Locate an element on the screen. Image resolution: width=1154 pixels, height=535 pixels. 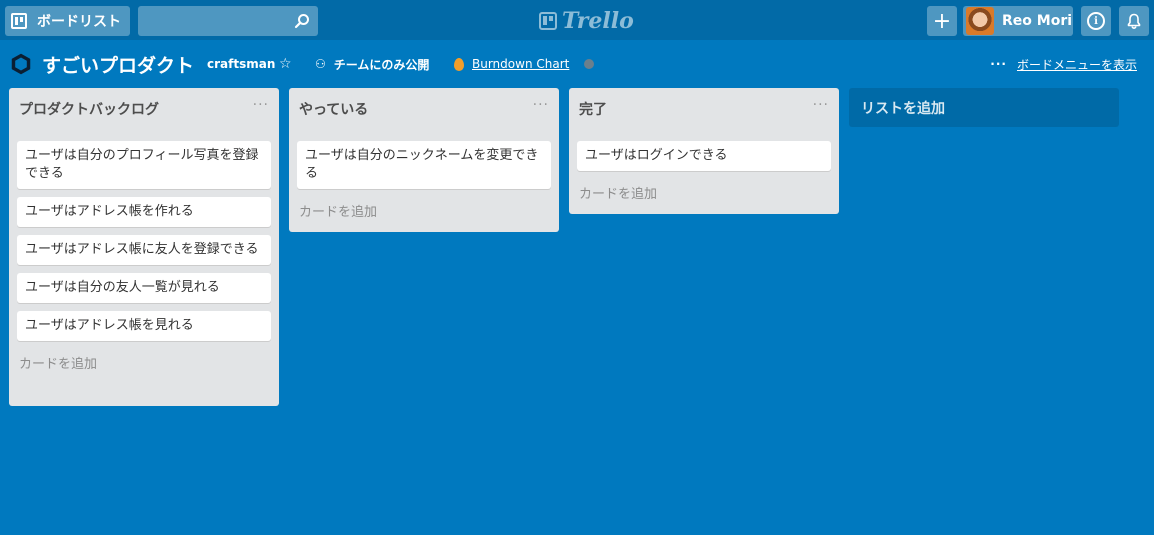
user-name: Reo Mori is located at coordinates (1037, 21).